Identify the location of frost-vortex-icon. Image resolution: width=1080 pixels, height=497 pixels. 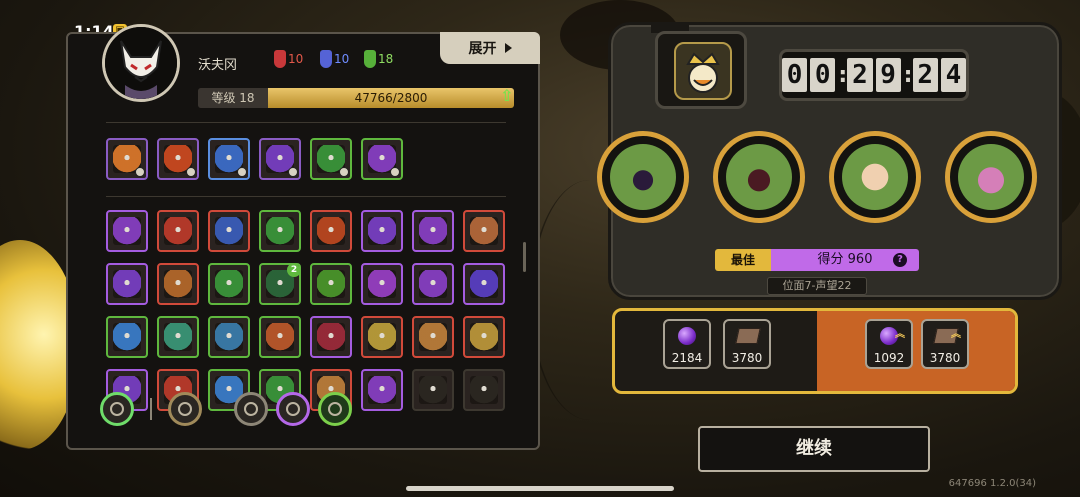
(229, 159).